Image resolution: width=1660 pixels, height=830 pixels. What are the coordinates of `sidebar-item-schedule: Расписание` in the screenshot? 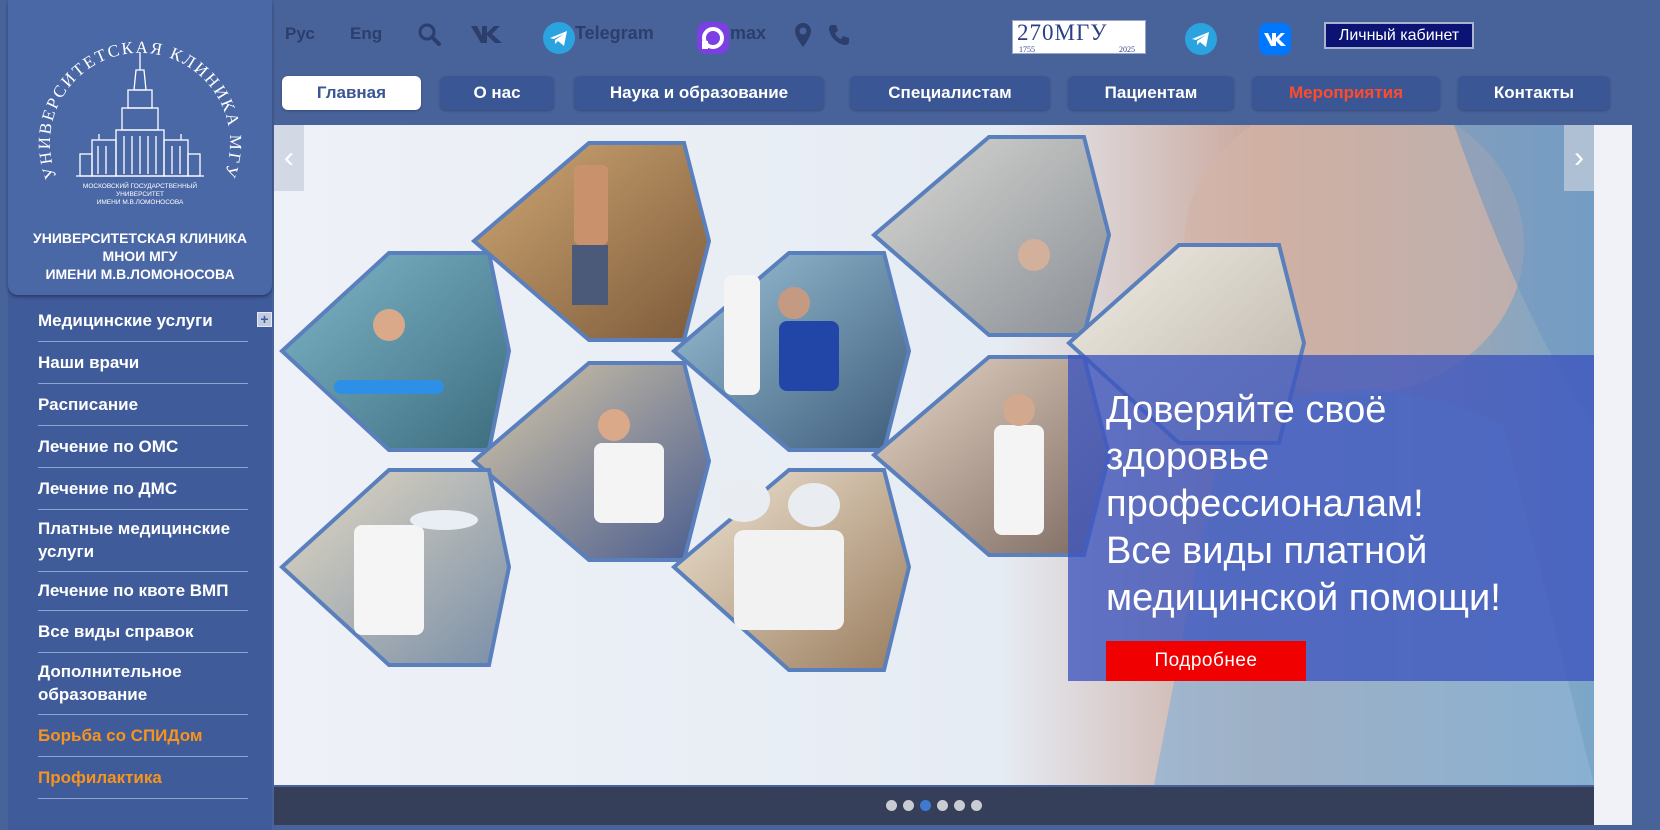 It's located at (143, 405).